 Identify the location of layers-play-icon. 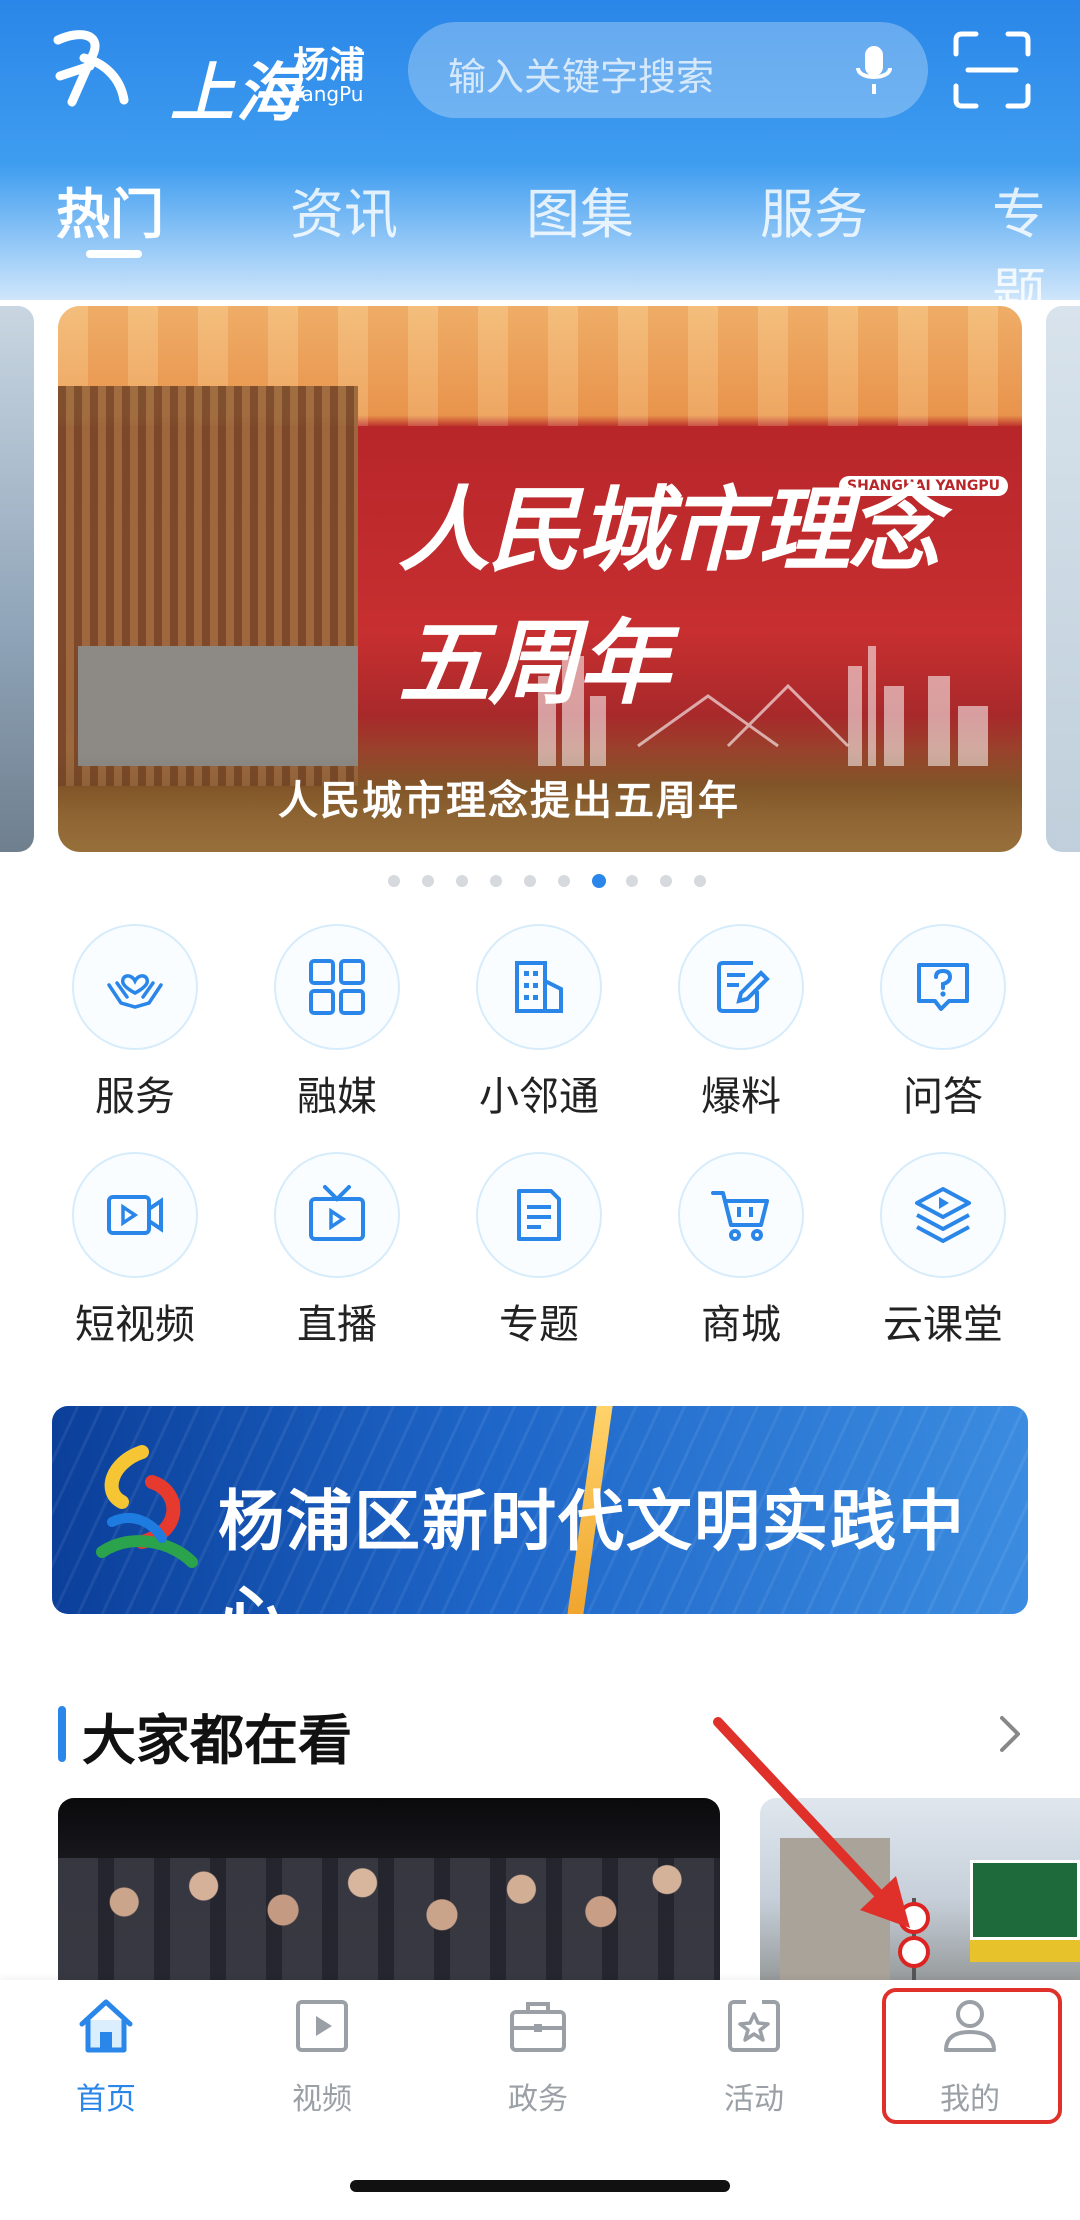
(943, 1215).